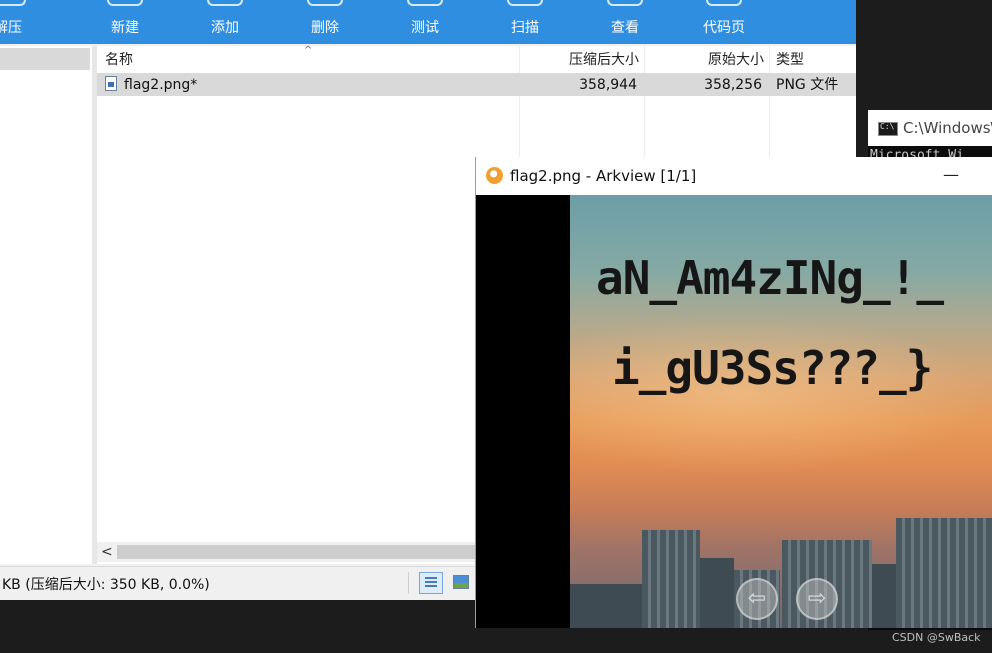 The width and height of the screenshot is (992, 653). What do you see at coordinates (525, 28) in the screenshot?
I see `scan-label: 扫描` at bounding box center [525, 28].